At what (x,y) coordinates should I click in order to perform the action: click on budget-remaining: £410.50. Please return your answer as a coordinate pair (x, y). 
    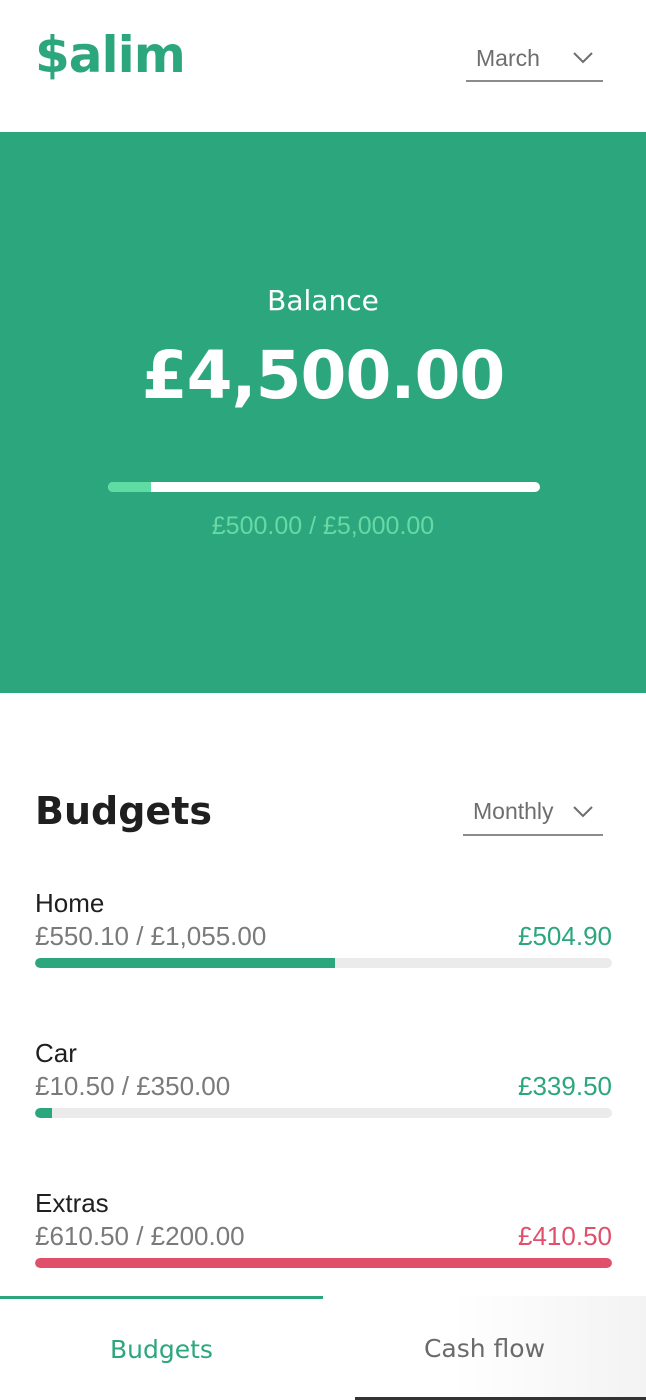
    Looking at the image, I should click on (565, 1236).